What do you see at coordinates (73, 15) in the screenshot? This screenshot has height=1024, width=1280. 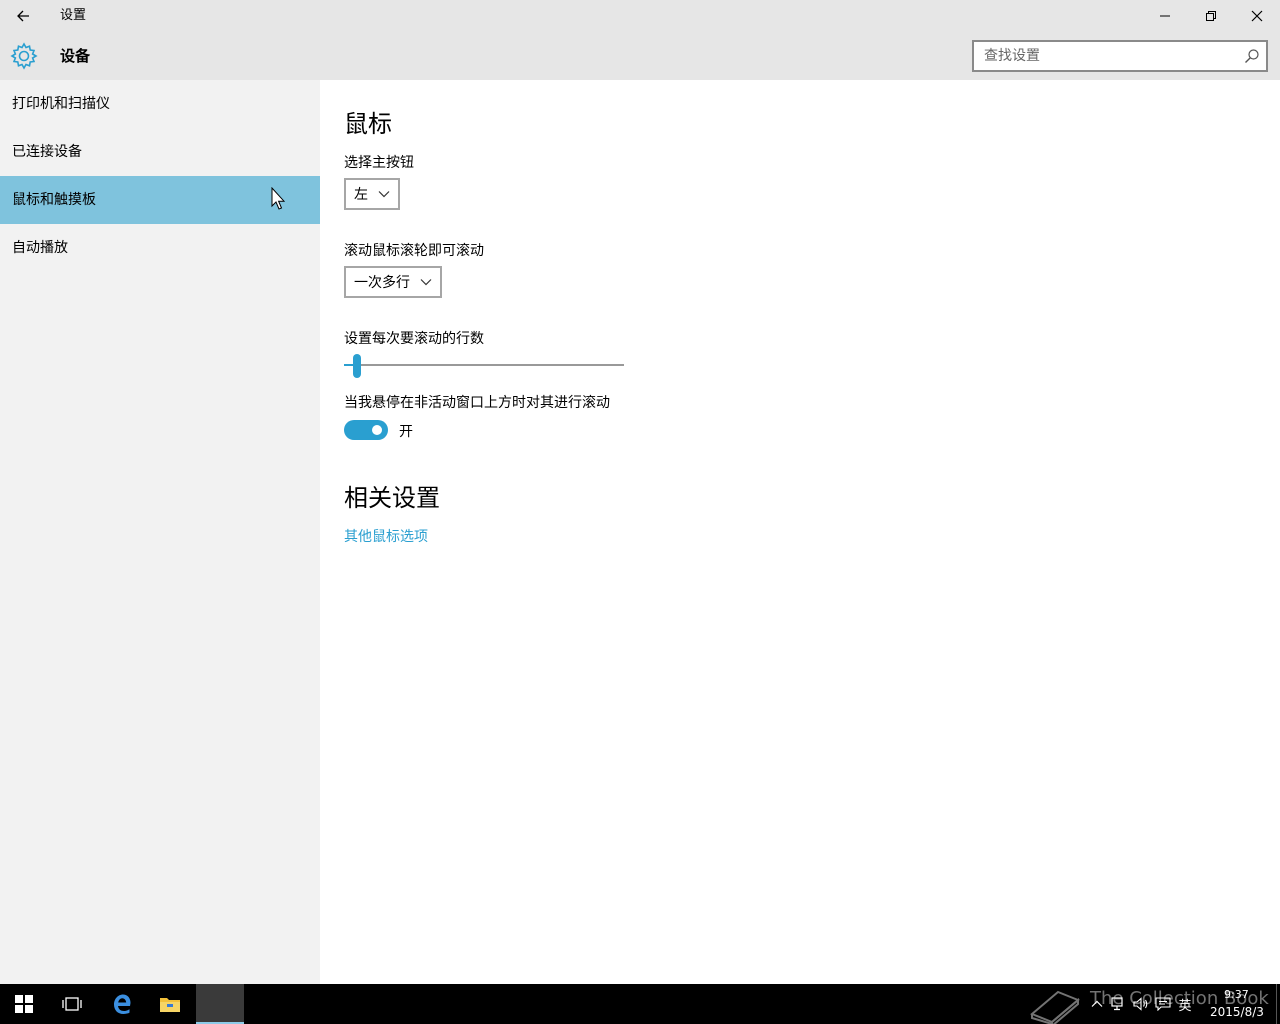 I see `window-title: 设置` at bounding box center [73, 15].